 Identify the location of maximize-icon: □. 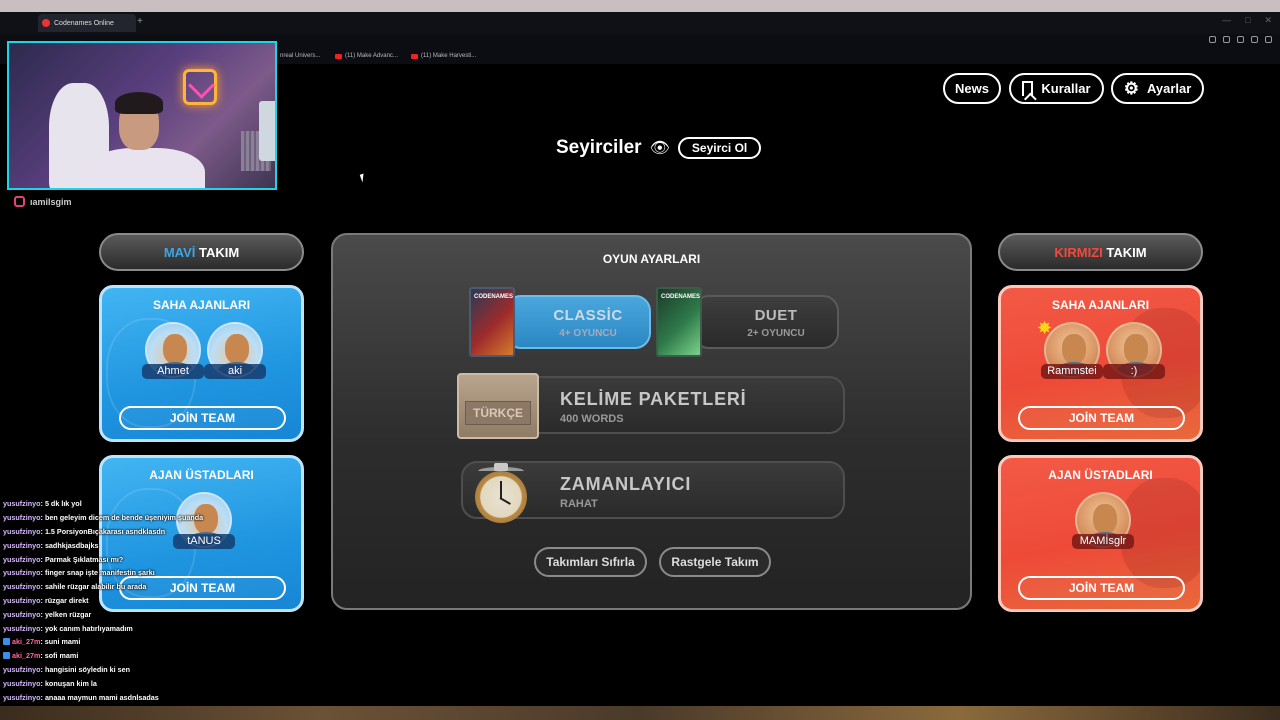
(1247, 20).